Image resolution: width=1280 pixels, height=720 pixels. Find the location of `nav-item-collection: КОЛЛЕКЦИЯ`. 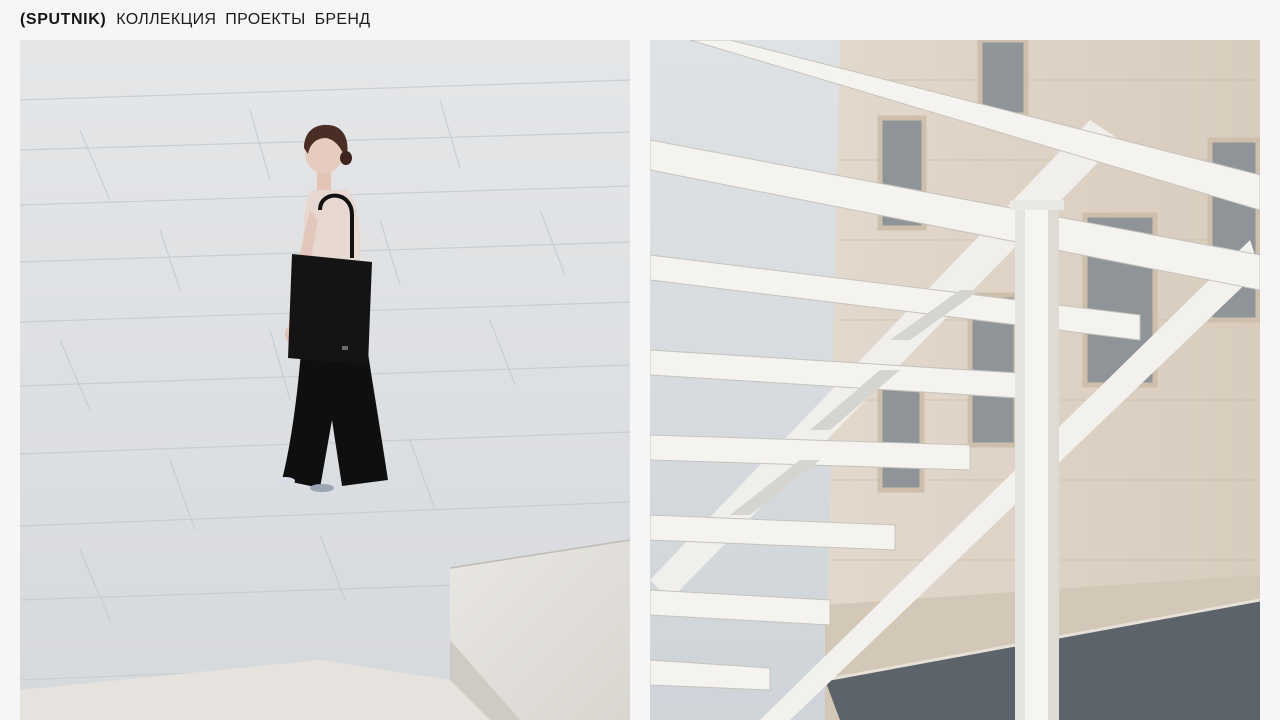

nav-item-collection: КОЛЛЕКЦИЯ is located at coordinates (166, 20).